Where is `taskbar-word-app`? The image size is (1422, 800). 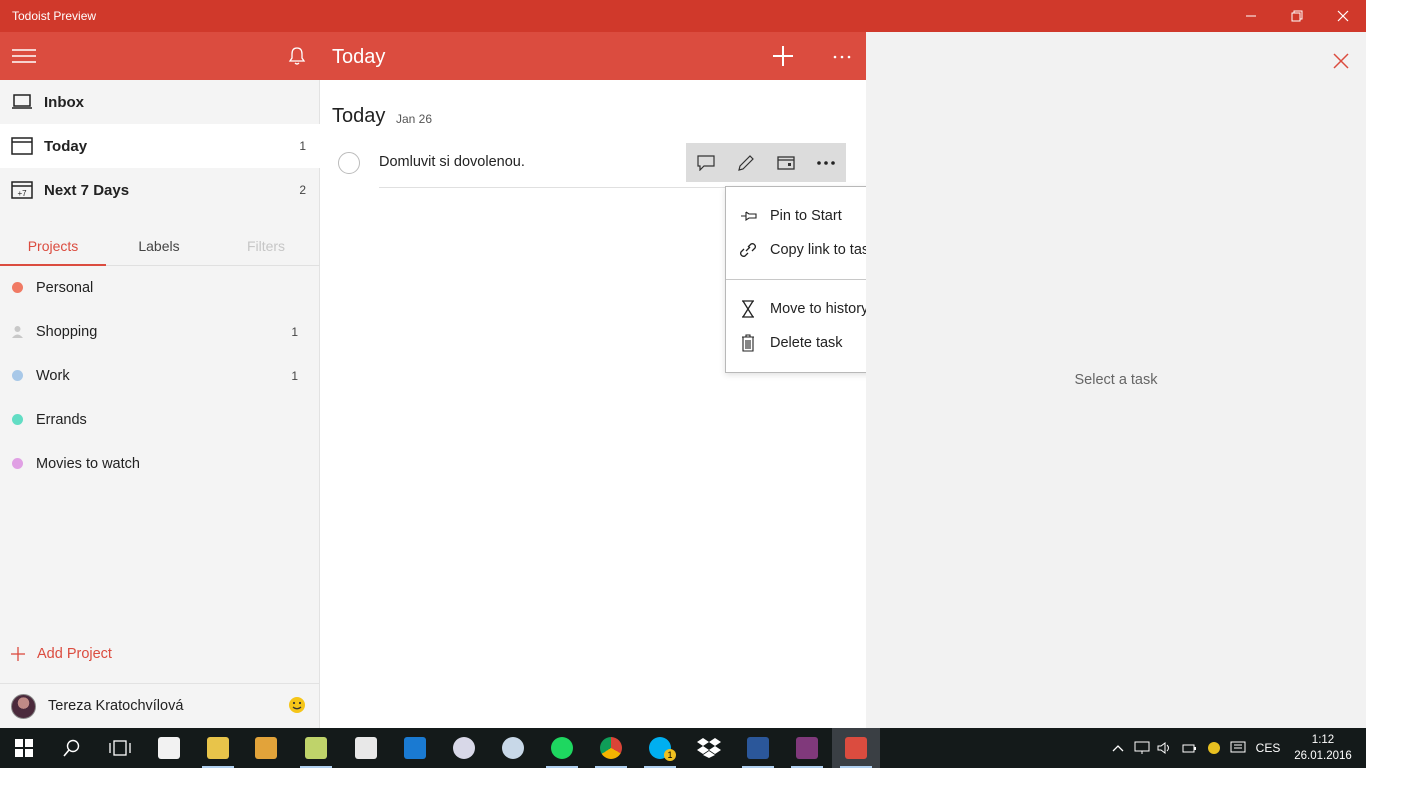 taskbar-word-app is located at coordinates (758, 748).